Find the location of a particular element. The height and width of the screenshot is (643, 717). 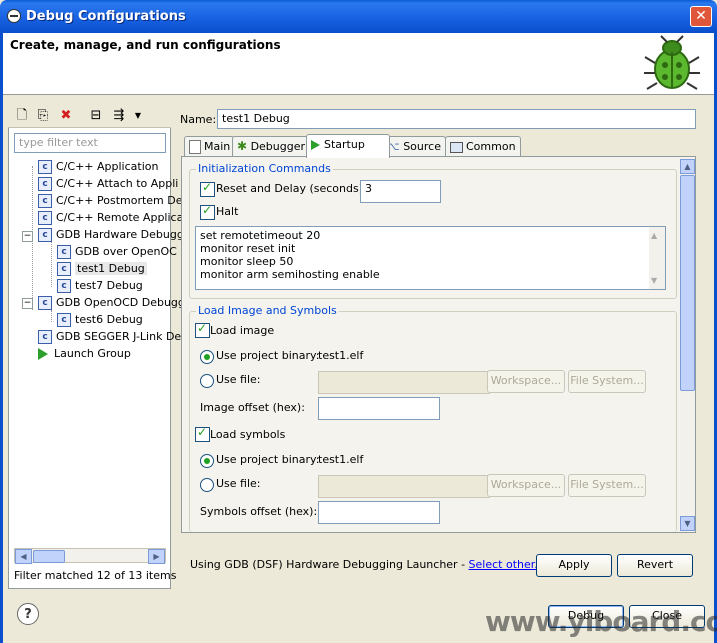

chevron-down-icon: ▼ is located at coordinates (138, 115).